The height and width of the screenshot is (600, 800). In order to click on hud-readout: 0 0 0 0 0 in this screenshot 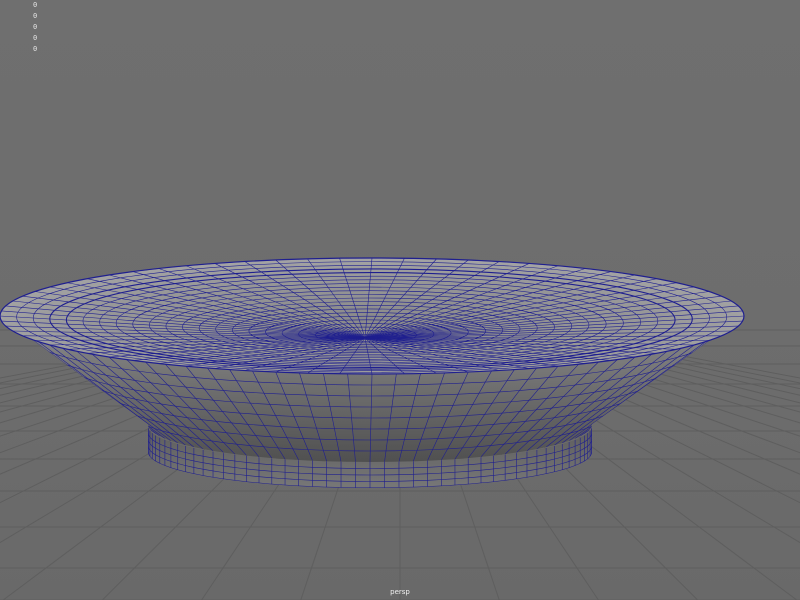, I will do `click(35, 27)`.